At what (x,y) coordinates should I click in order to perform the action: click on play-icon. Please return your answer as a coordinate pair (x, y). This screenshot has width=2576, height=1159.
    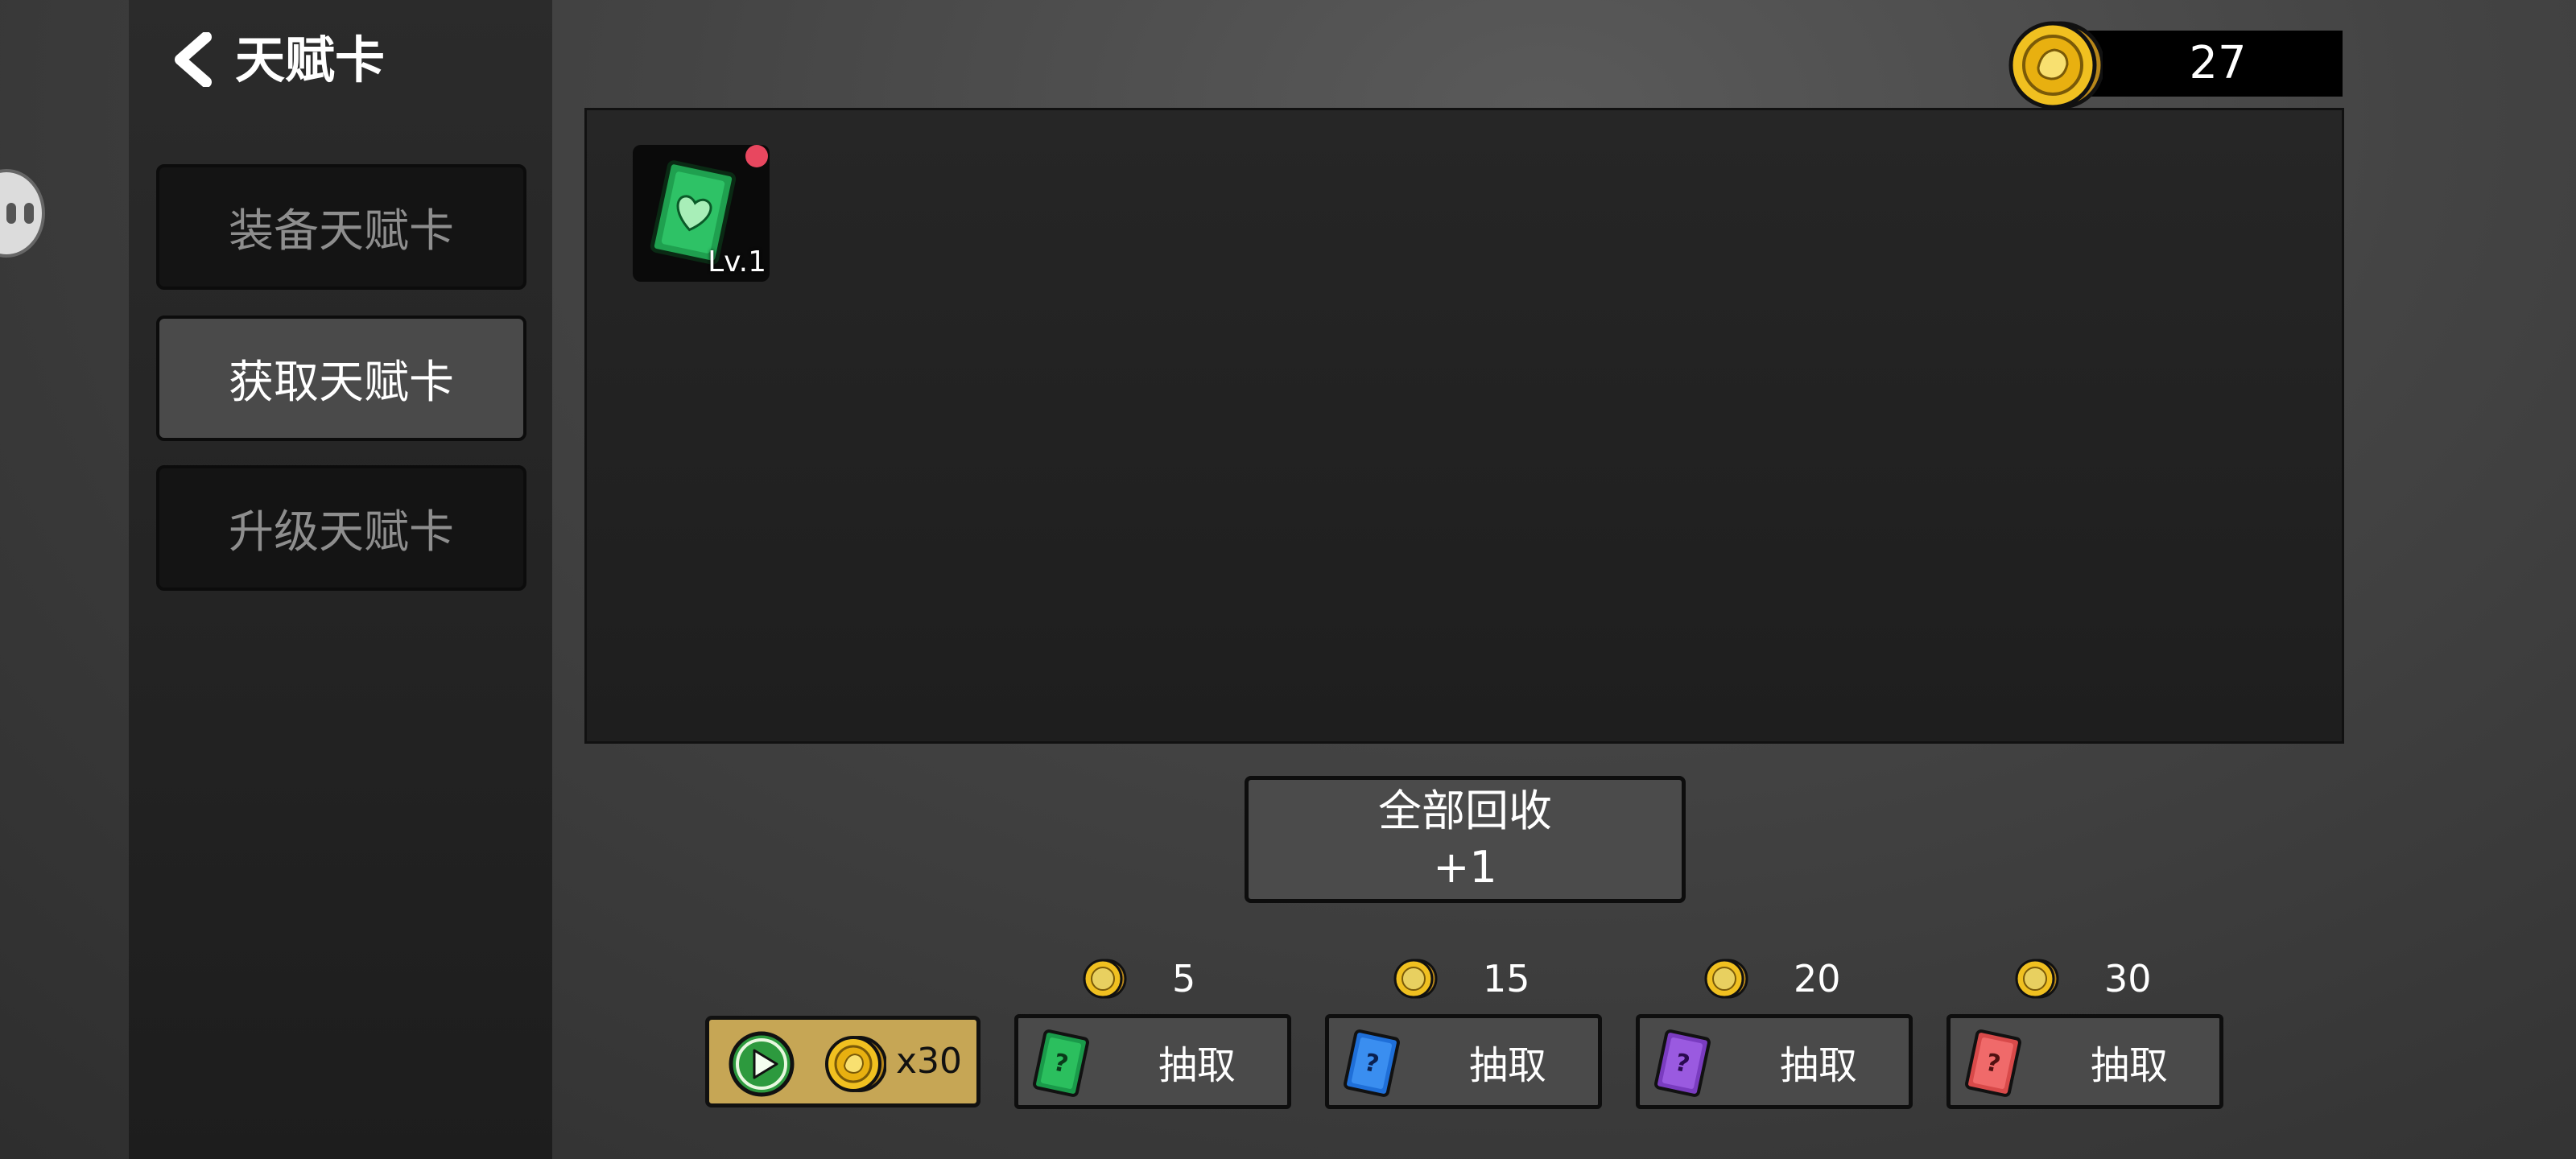
    Looking at the image, I should click on (762, 1064).